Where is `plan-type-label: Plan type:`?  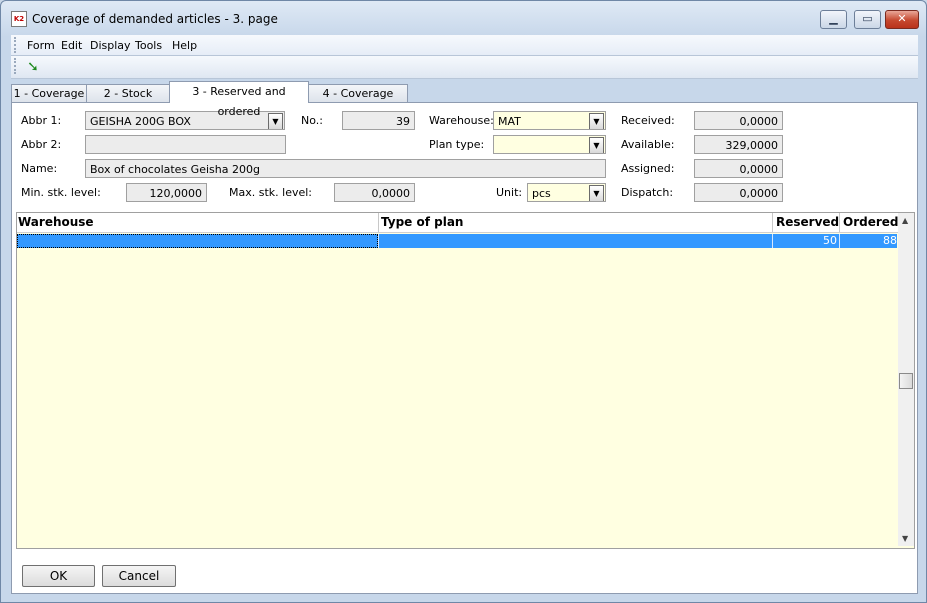
plan-type-label: Plan type: is located at coordinates (457, 144).